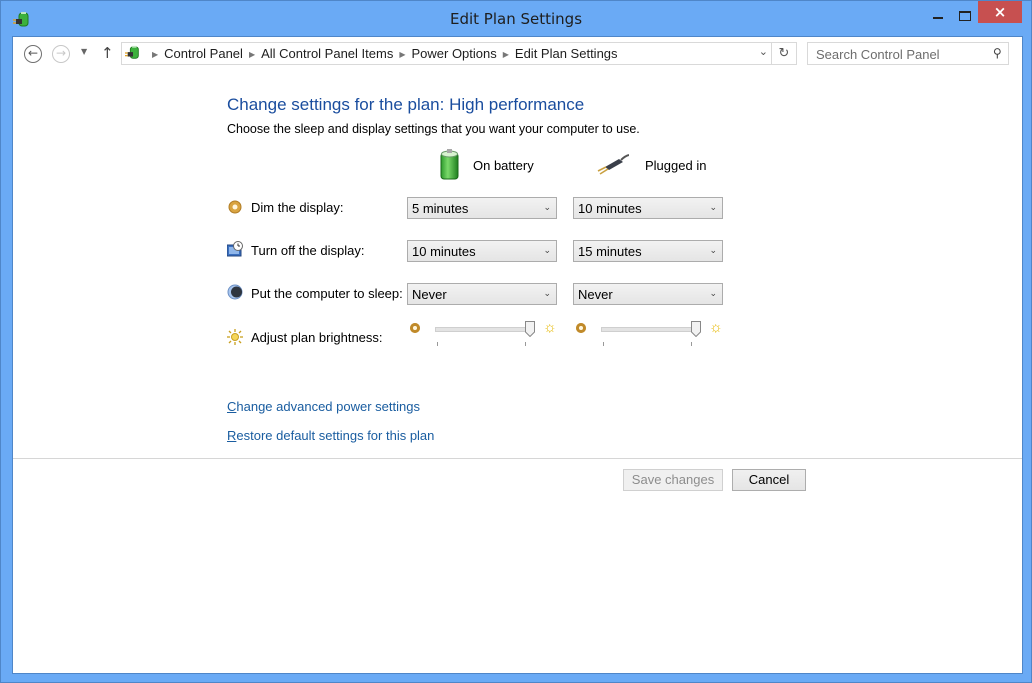 The width and height of the screenshot is (1032, 683). What do you see at coordinates (235, 249) in the screenshot?
I see `display-timer-icon` at bounding box center [235, 249].